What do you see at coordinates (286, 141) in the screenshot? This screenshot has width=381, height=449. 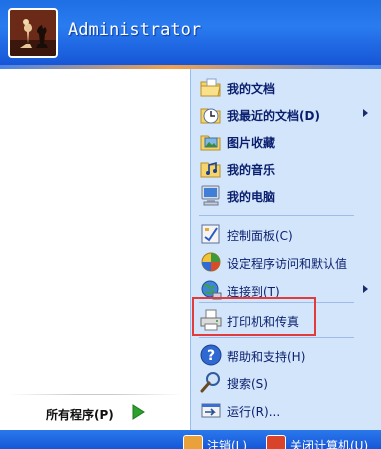 I see `menu-item-my-pictures: 图片收藏` at bounding box center [286, 141].